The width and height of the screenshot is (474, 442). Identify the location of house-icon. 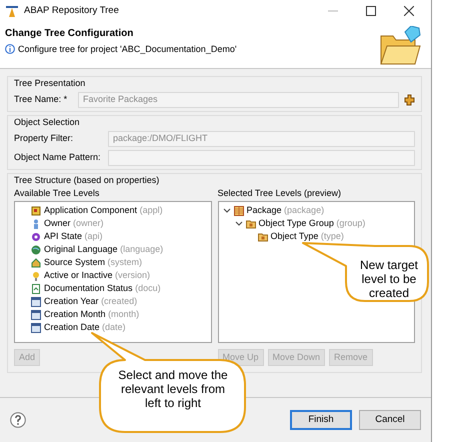
(36, 263).